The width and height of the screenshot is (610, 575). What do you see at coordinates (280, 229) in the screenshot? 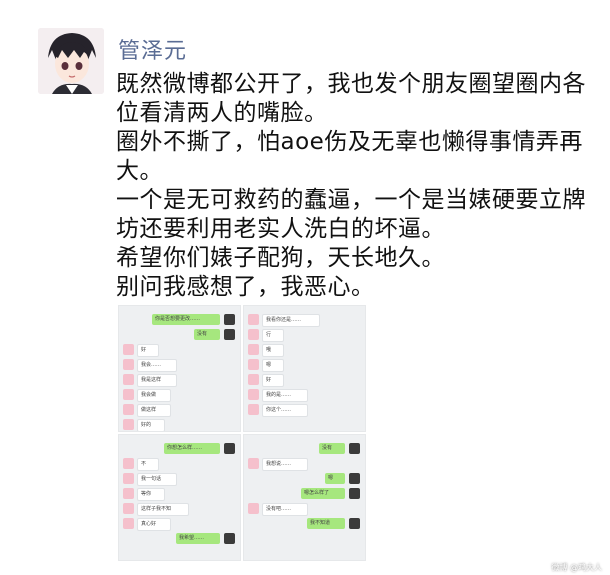
I see `post-line: 坊还要利用老实人洗白的坏逼。` at bounding box center [280, 229].